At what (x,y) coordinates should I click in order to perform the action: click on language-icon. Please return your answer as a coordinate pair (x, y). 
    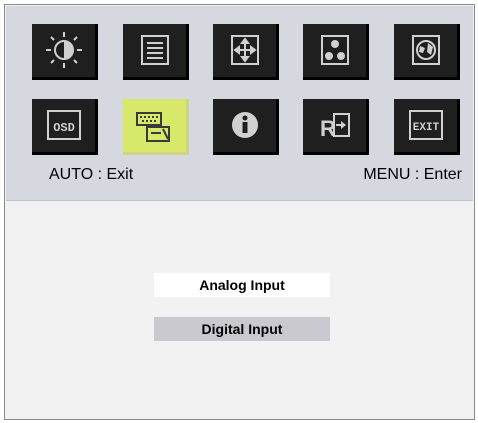
    Looking at the image, I should click on (426, 50).